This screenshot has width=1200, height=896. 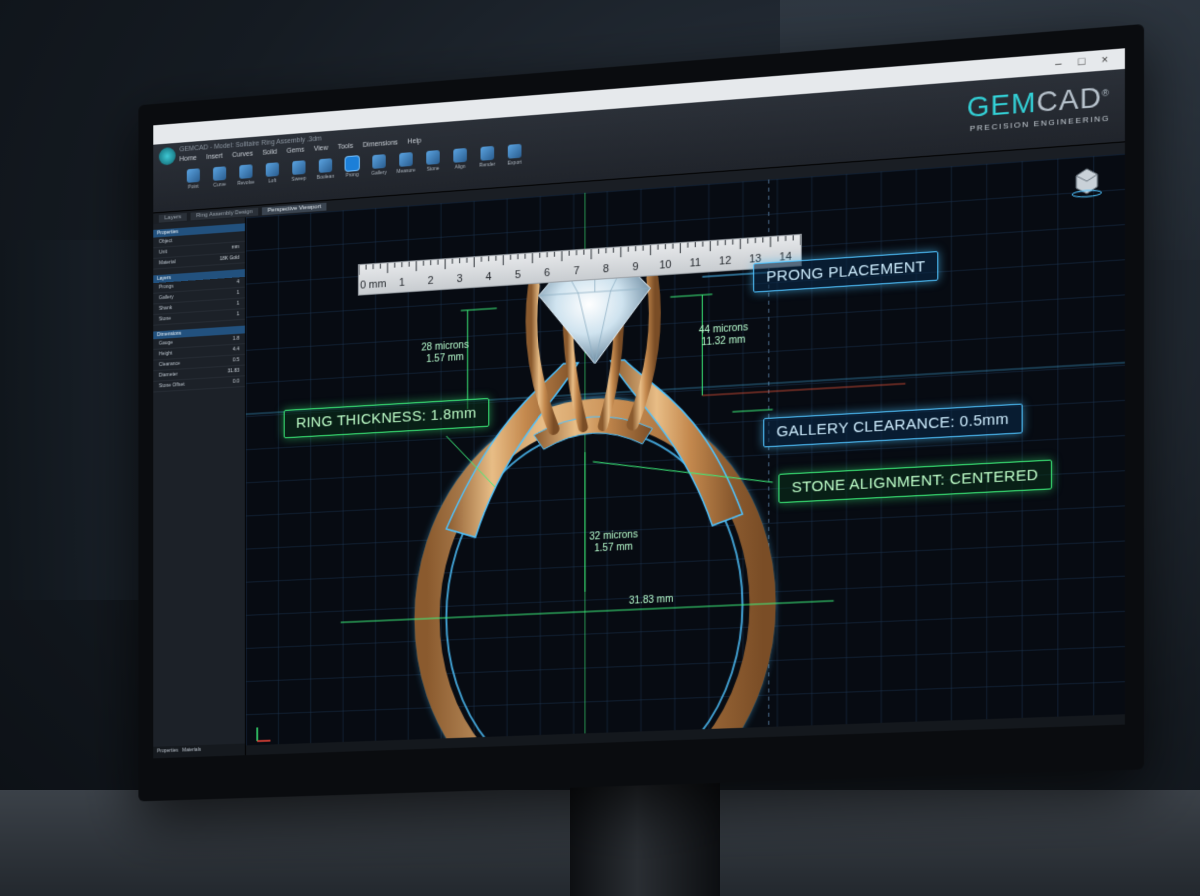 What do you see at coordinates (665, 265) in the screenshot?
I see `ruler-label: 10` at bounding box center [665, 265].